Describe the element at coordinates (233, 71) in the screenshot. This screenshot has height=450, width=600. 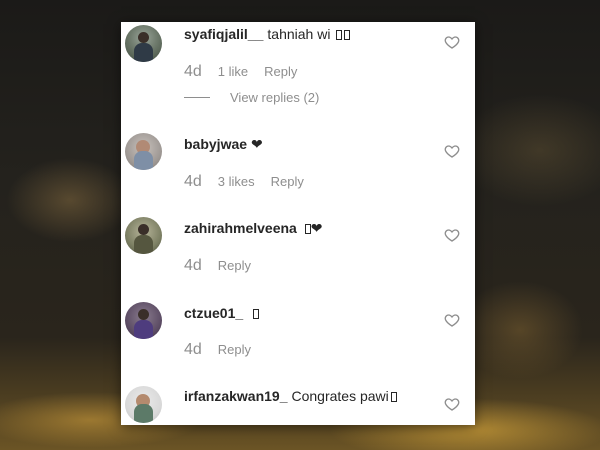
I see `like-count: 1 like` at that location.